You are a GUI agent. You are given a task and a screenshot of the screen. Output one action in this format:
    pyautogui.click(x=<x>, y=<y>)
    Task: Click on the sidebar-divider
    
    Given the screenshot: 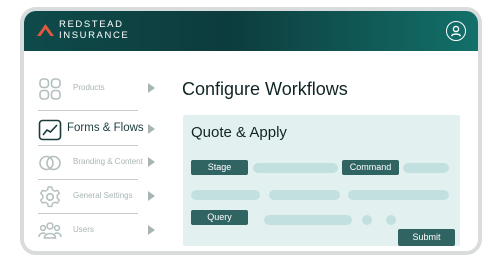 What is the action you would take?
    pyautogui.click(x=88, y=110)
    